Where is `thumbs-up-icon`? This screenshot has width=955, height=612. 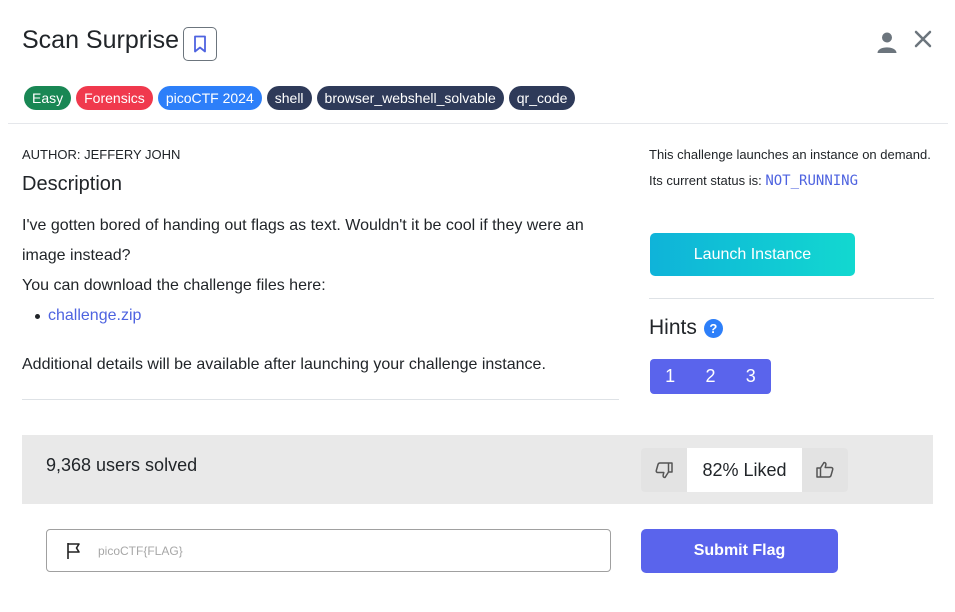 thumbs-up-icon is located at coordinates (825, 469).